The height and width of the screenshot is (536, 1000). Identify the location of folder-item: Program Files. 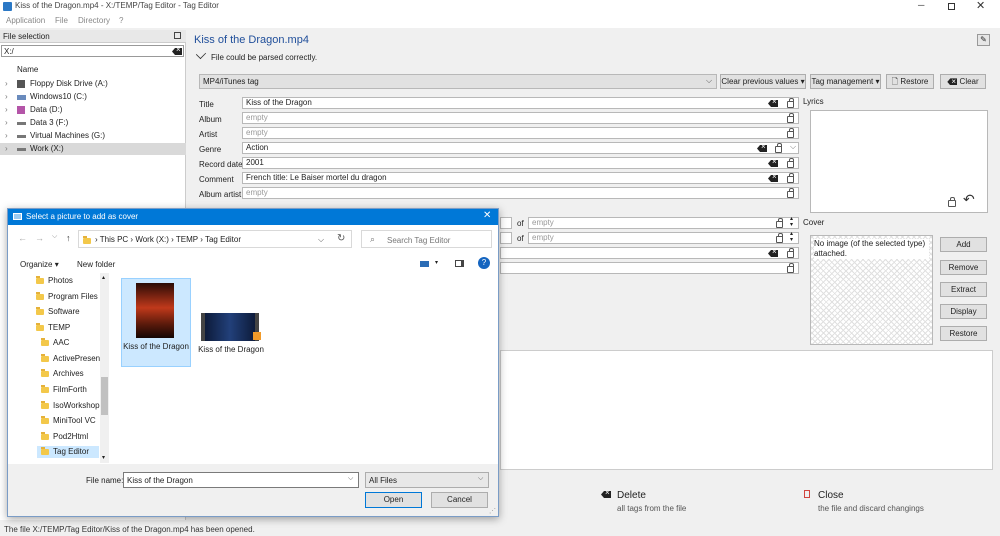
(67, 297).